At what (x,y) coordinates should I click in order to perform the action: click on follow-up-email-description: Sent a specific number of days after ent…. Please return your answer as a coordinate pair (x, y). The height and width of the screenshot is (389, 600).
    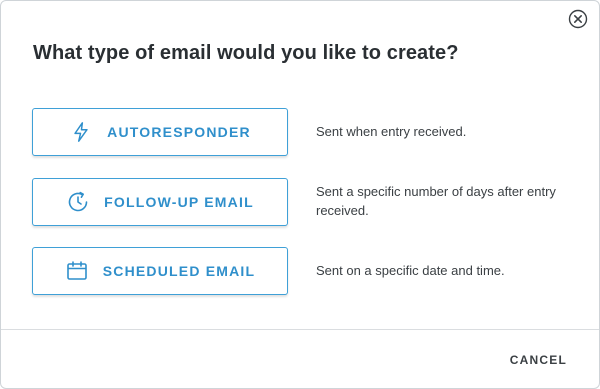
    Looking at the image, I should click on (436, 201).